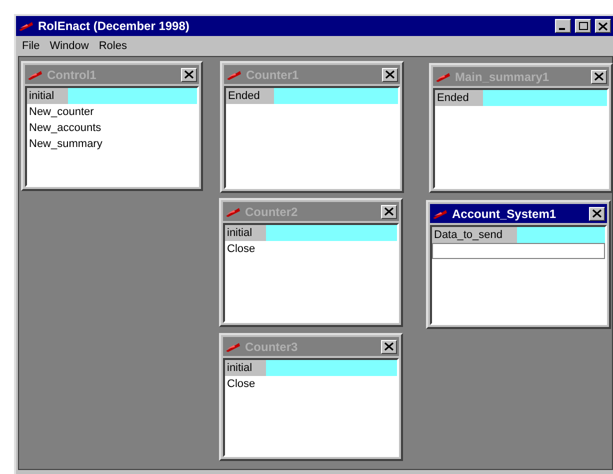 The image size is (613, 474). Describe the element at coordinates (112, 112) in the screenshot. I see `list-item: New_counter` at that location.